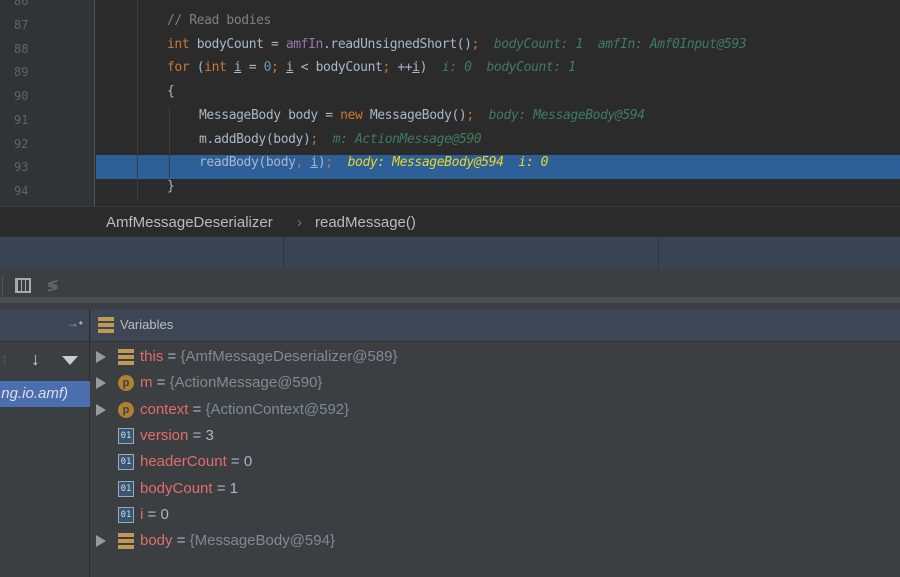 The width and height of the screenshot is (900, 577). What do you see at coordinates (237, 44) in the screenshot?
I see `code-text: bodyCount =` at bounding box center [237, 44].